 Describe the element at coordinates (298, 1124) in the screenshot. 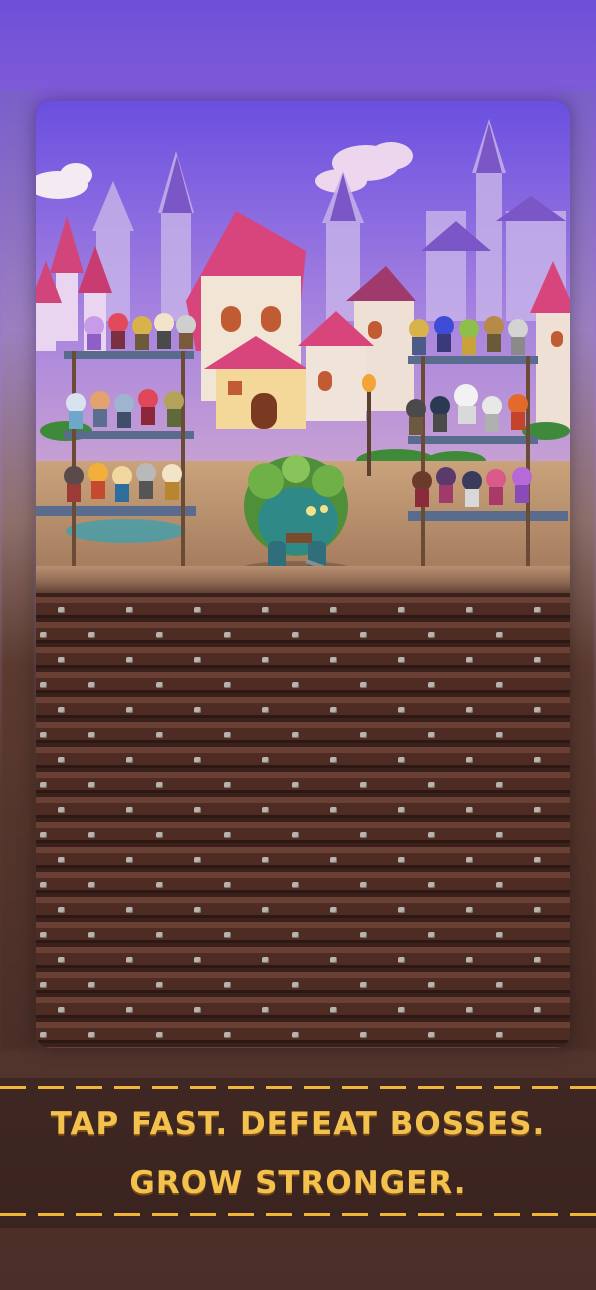

I see `tagline-line-1: TAP FAST. DEFEAT BOSSES.` at that location.